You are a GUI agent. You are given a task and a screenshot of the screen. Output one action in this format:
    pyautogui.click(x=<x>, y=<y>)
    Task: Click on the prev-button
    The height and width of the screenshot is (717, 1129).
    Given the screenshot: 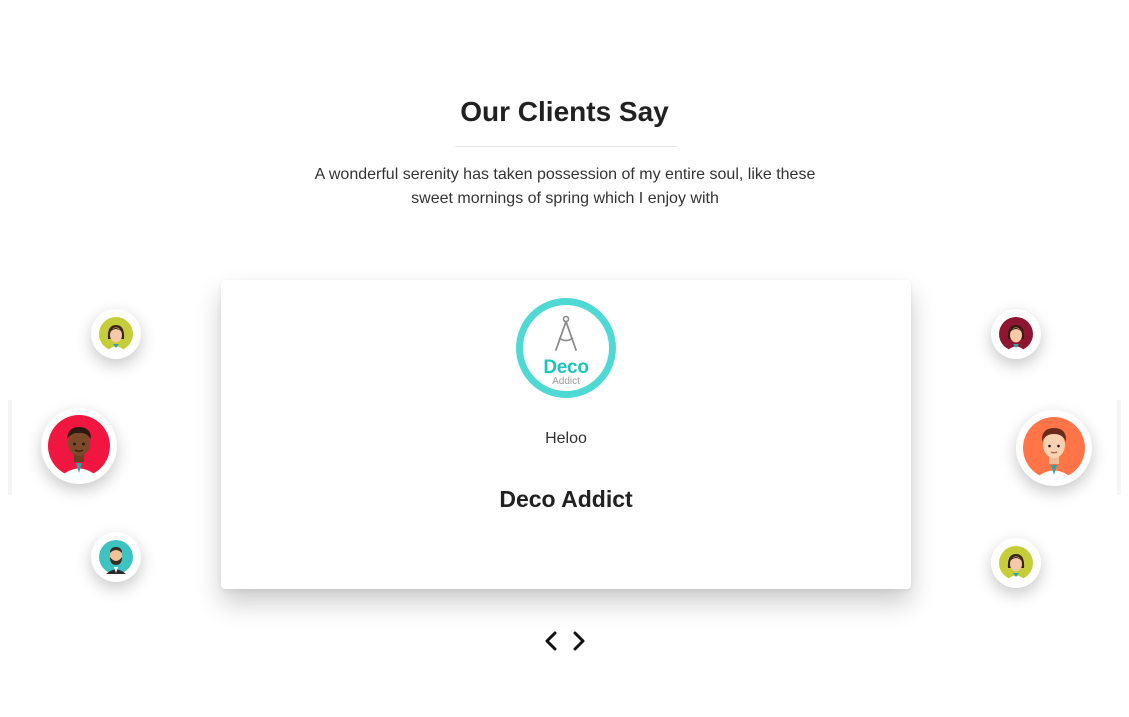 What is the action you would take?
    pyautogui.click(x=551, y=641)
    